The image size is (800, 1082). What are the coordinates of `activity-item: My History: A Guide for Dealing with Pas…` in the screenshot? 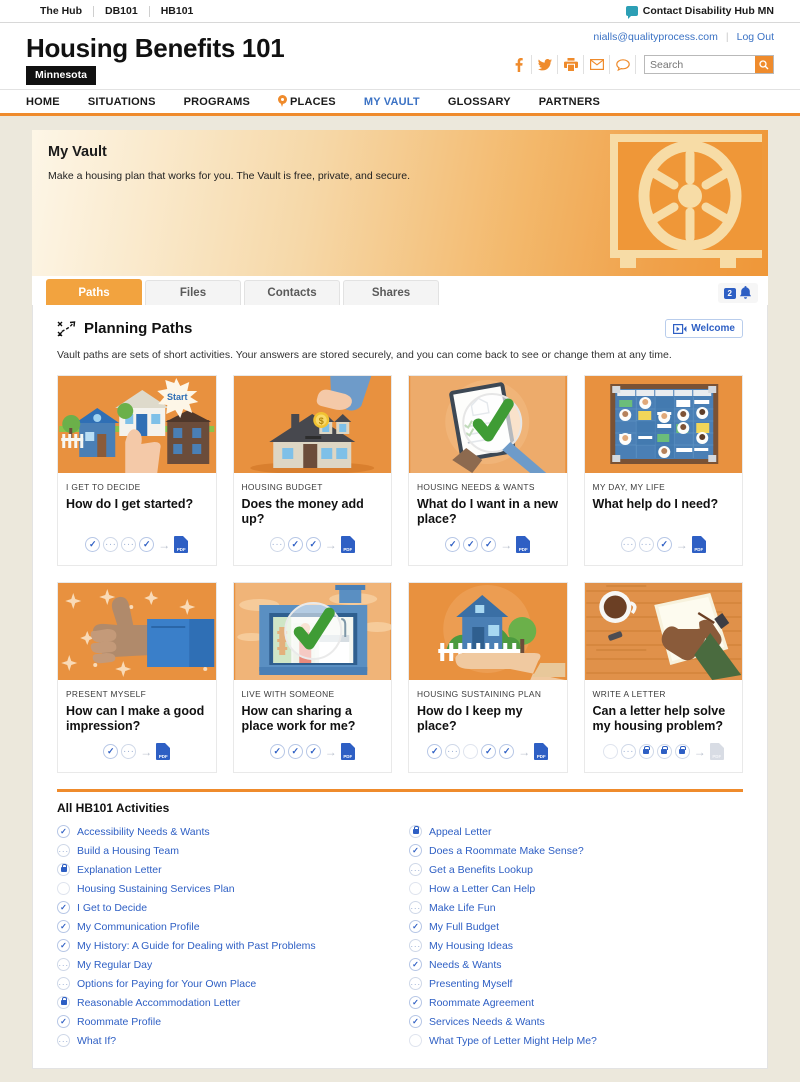 It's located at (224, 945).